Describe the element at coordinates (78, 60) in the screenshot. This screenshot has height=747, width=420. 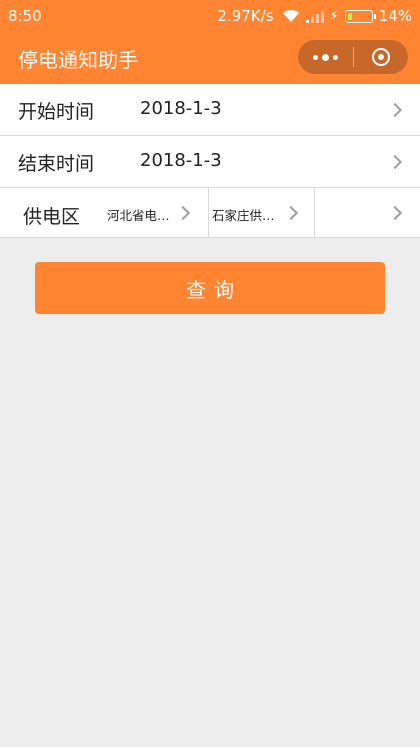
I see `page-title: 停电通知助手` at that location.